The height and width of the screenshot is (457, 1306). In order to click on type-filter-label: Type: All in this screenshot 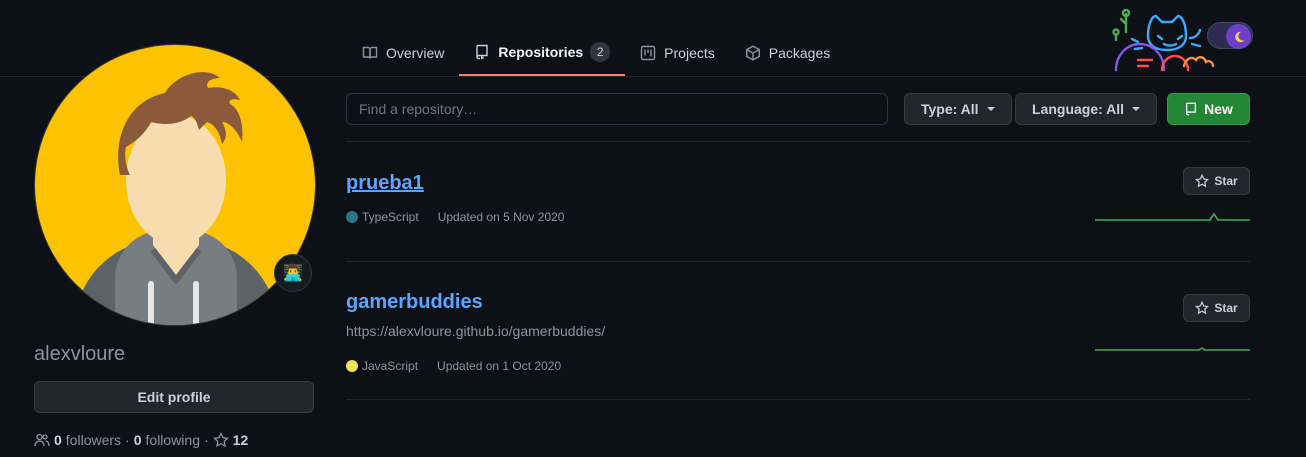, I will do `click(950, 109)`.